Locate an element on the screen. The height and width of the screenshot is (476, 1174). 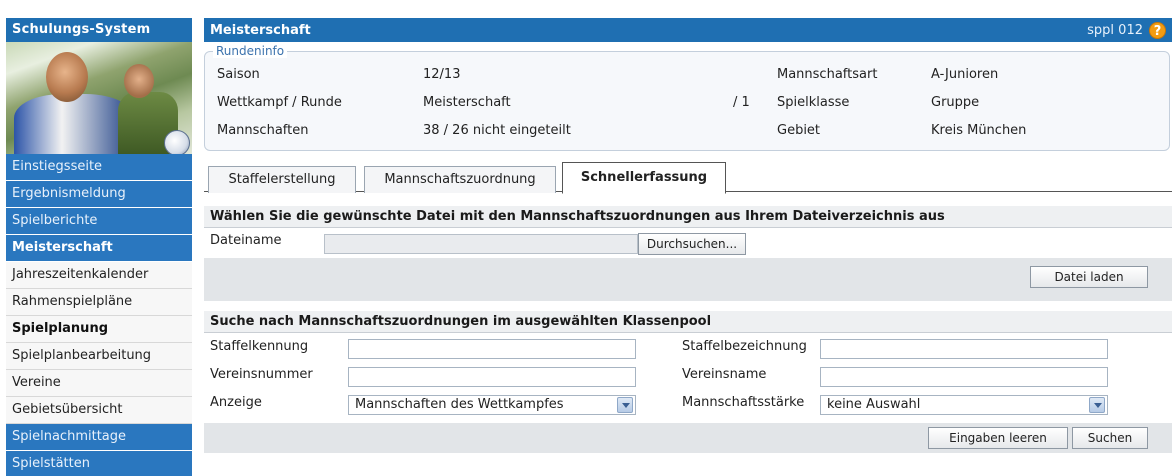
vereinsname-input is located at coordinates (964, 377).